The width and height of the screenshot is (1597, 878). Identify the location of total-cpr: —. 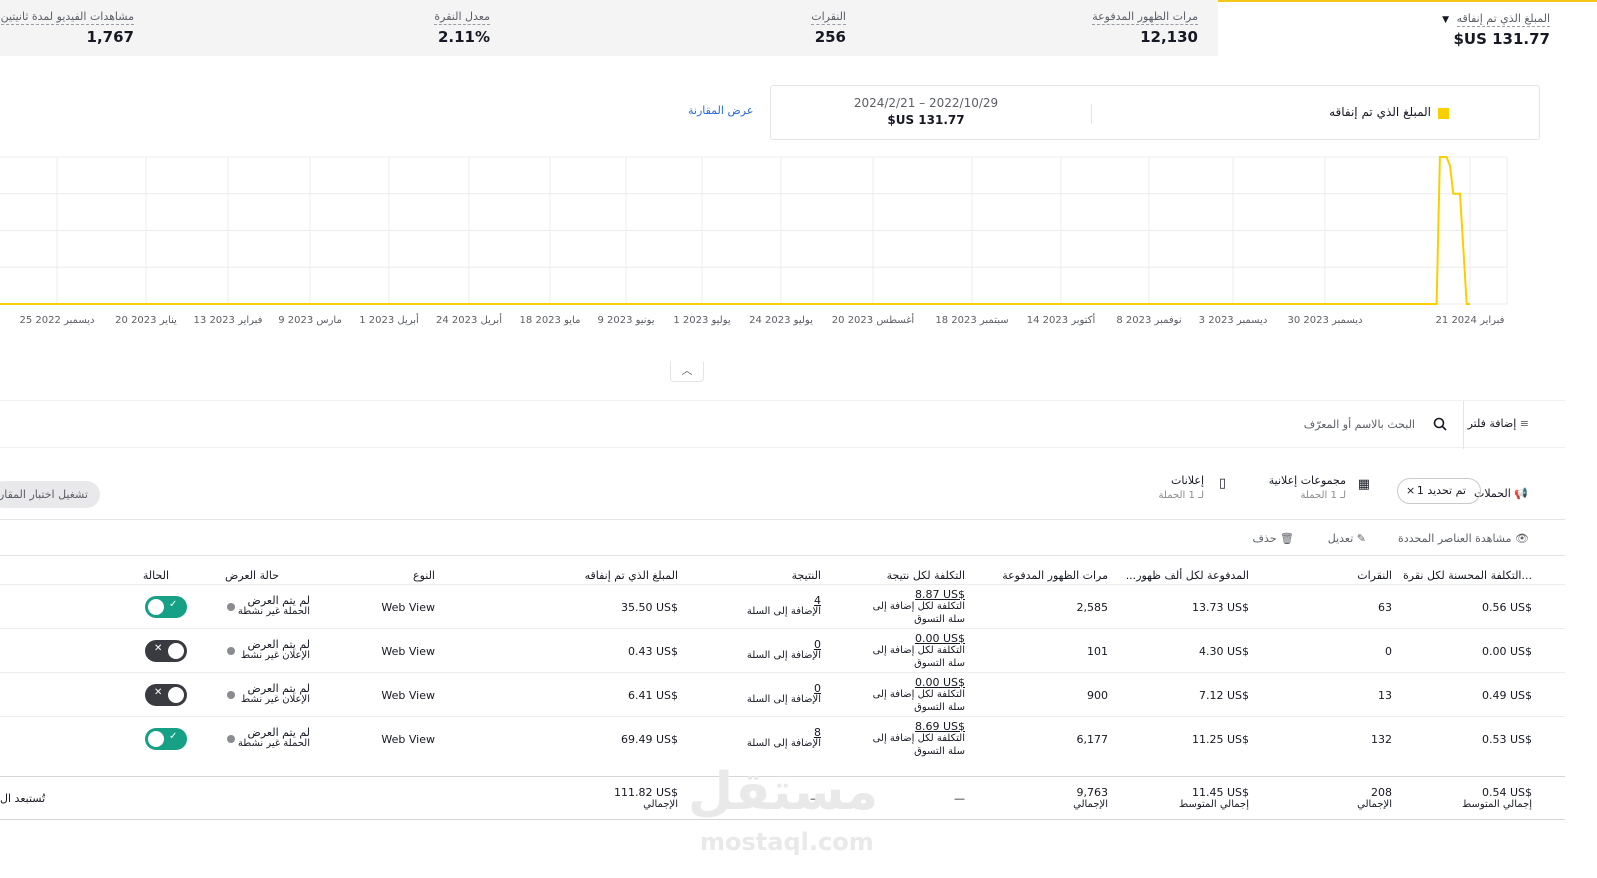
(959, 798).